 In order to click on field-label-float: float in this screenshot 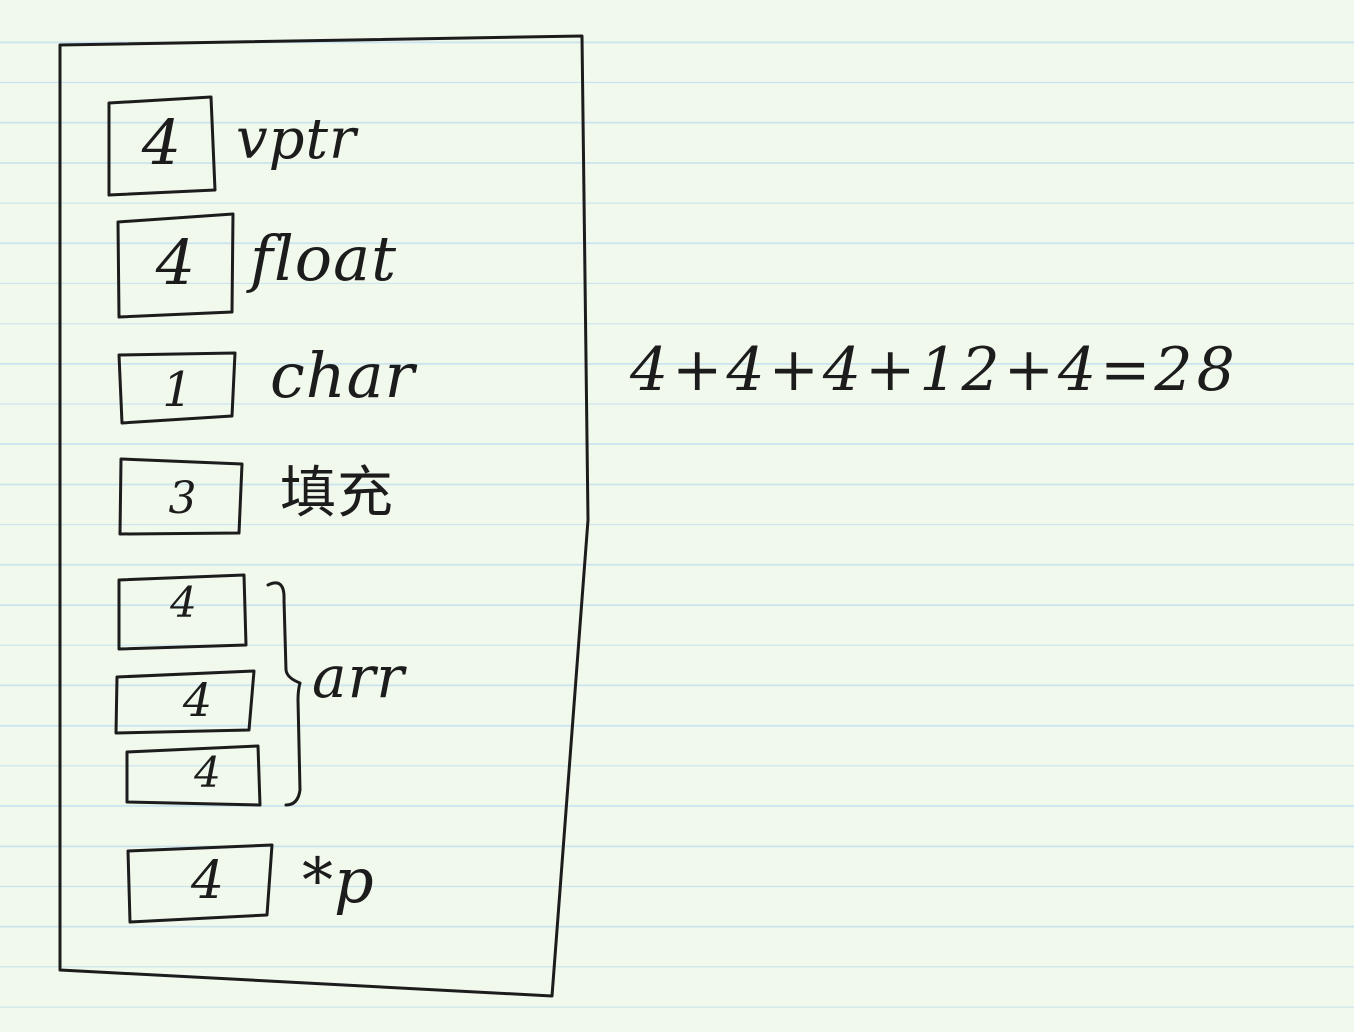, I will do `click(323, 258)`.